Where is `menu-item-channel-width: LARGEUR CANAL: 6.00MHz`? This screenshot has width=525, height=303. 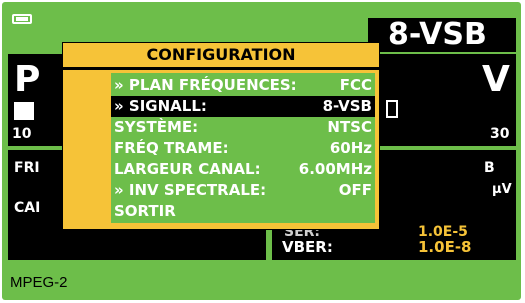
menu-item-channel-width: LARGEUR CANAL: 6.00MHz is located at coordinates (243, 169).